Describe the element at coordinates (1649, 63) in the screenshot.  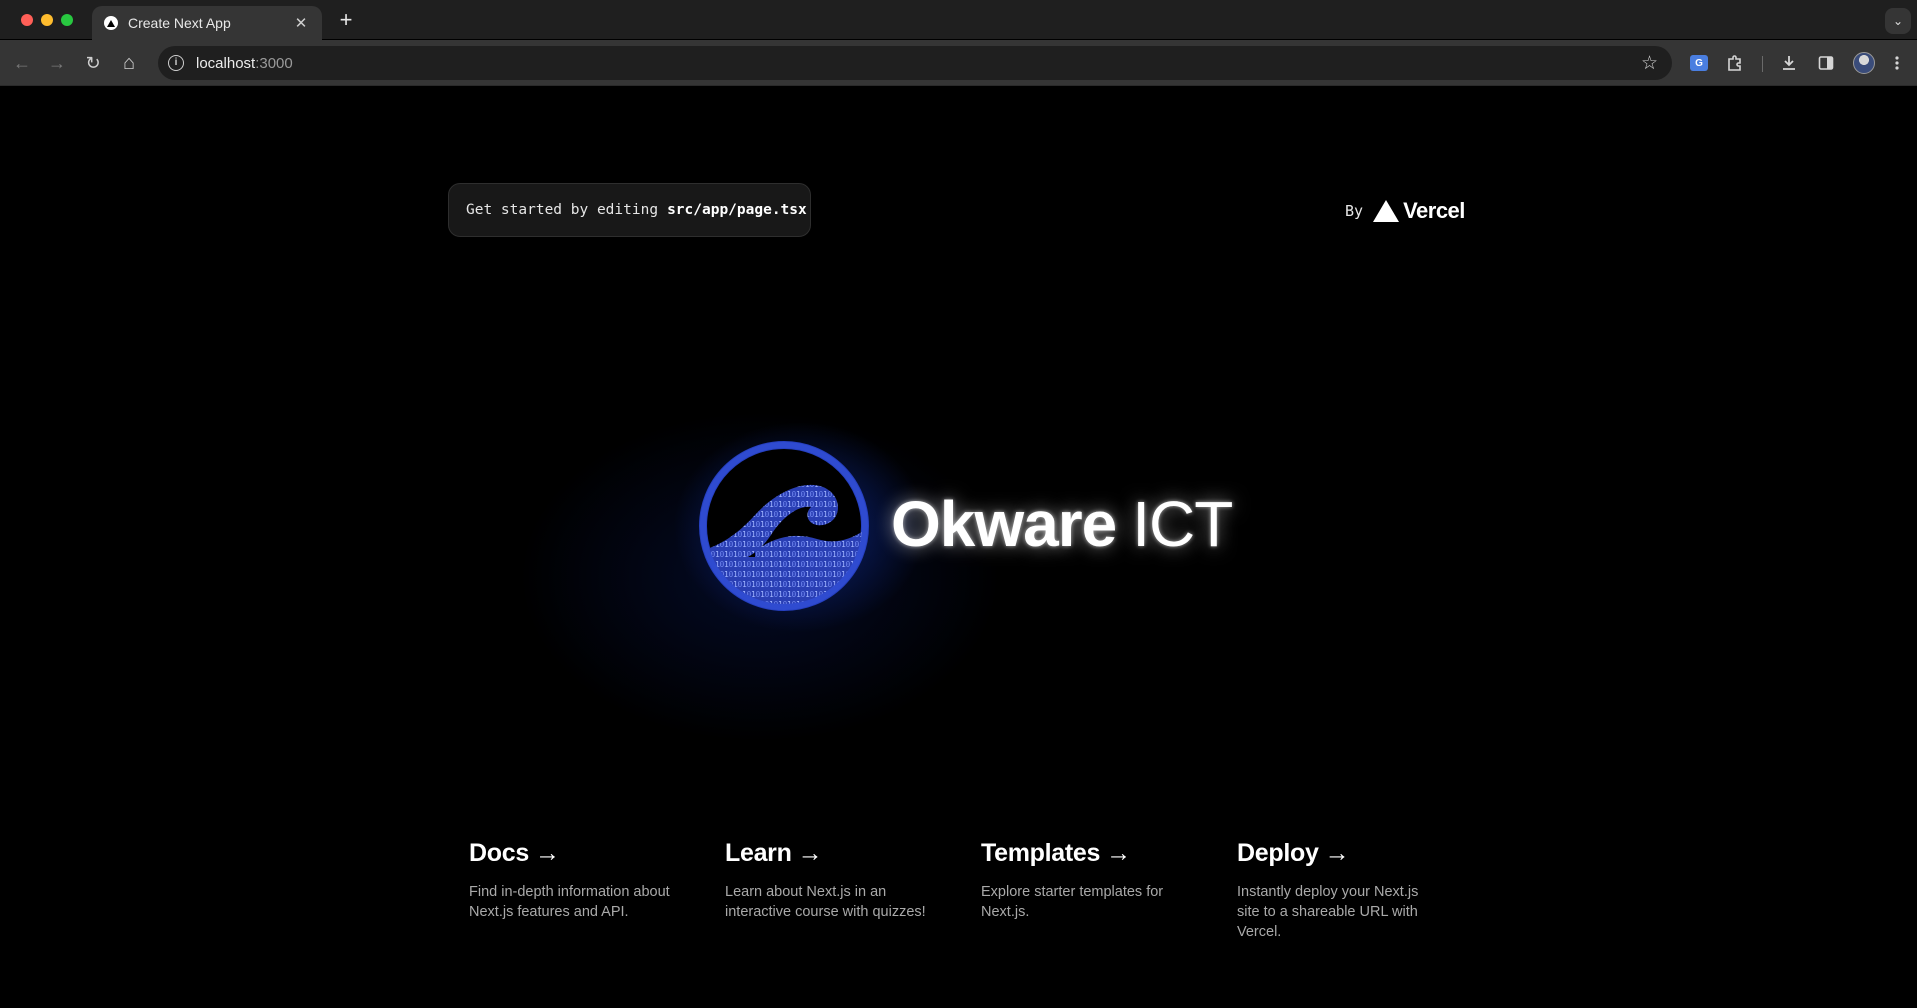
I see `bookmark-star-icon: ☆` at that location.